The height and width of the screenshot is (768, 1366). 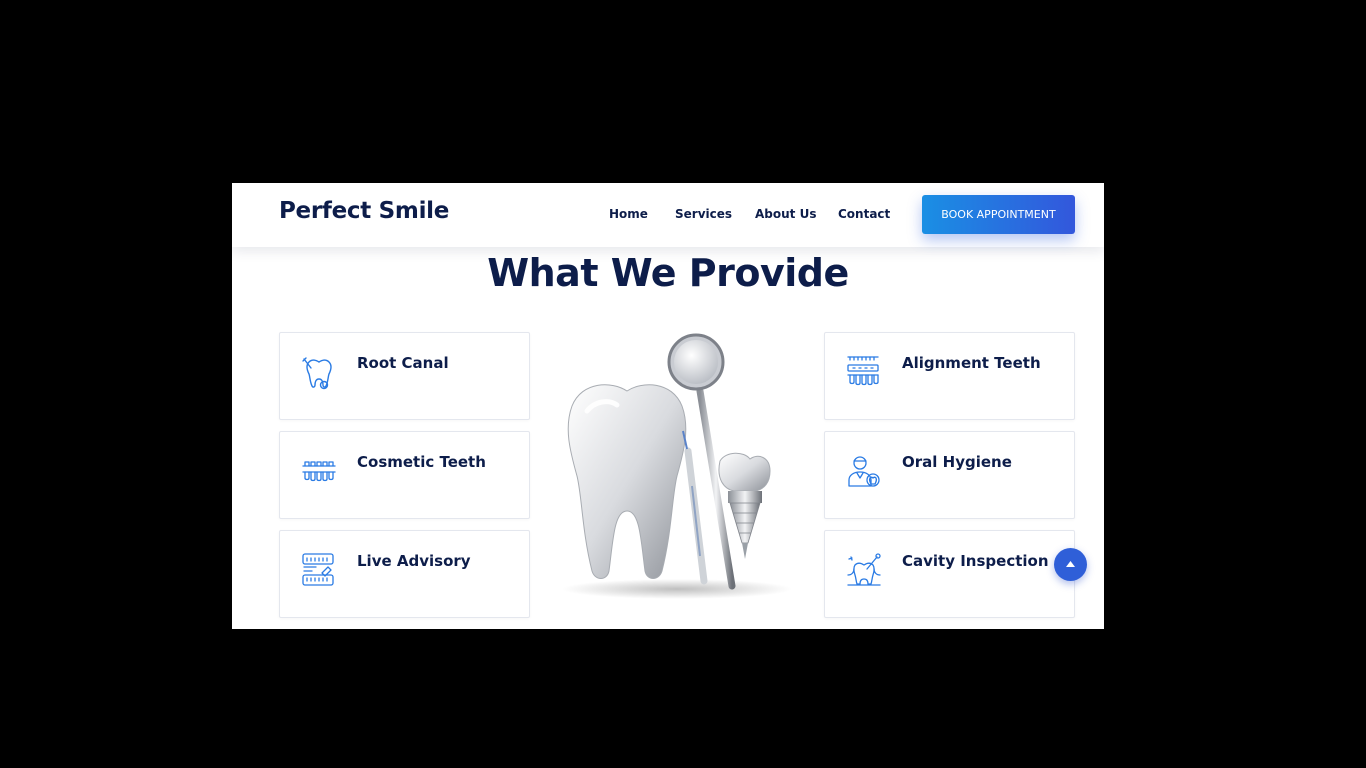 What do you see at coordinates (421, 462) in the screenshot?
I see `service-label-cosmetic-teeth: Cosmetic Teeth` at bounding box center [421, 462].